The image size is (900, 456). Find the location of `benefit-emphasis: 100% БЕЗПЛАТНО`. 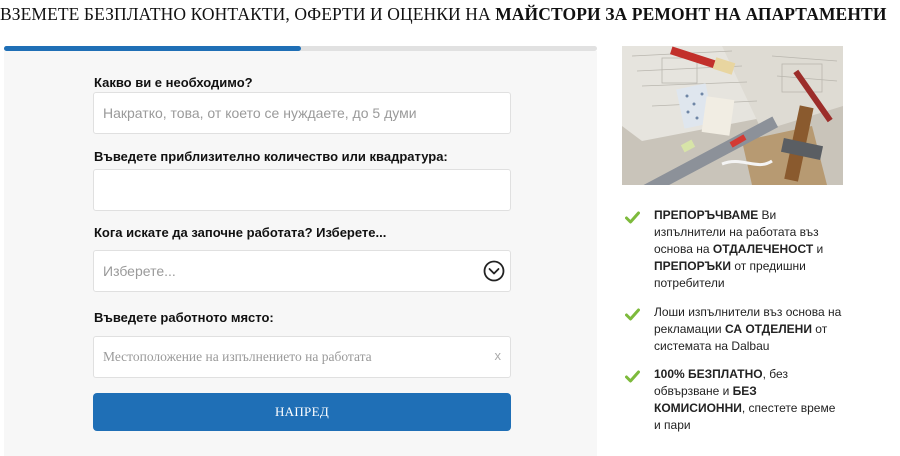

benefit-emphasis: 100% БЕЗПЛАТНО is located at coordinates (708, 374).